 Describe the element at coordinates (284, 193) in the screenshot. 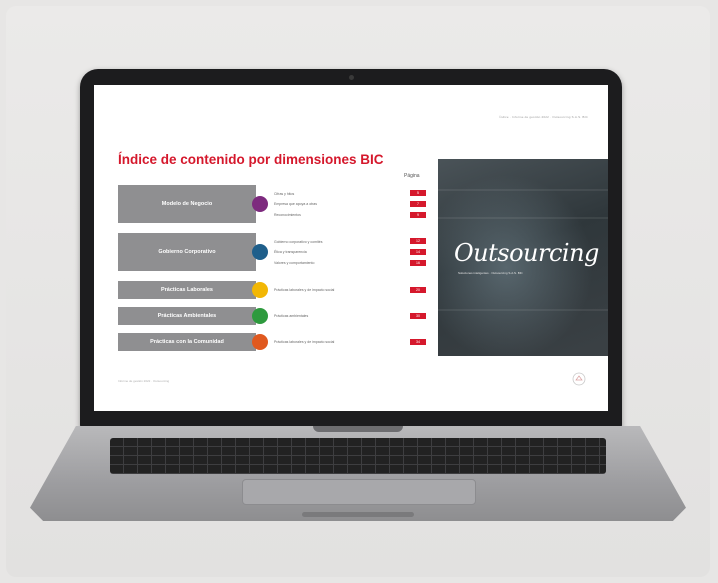

I see `index-item: Cifras y hitos` at that location.